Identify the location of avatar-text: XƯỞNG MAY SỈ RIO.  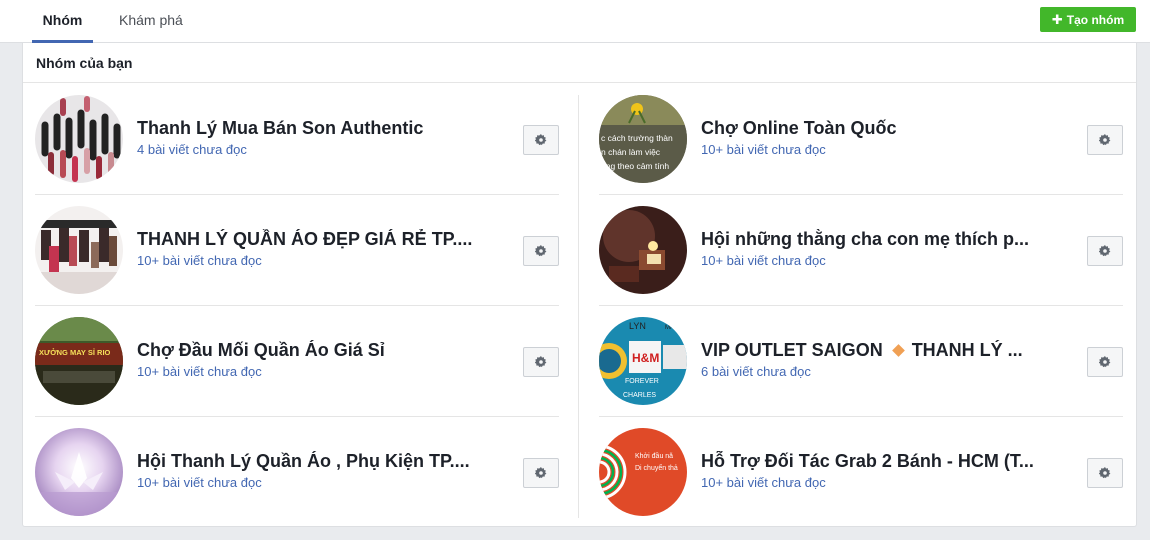
(75, 352).